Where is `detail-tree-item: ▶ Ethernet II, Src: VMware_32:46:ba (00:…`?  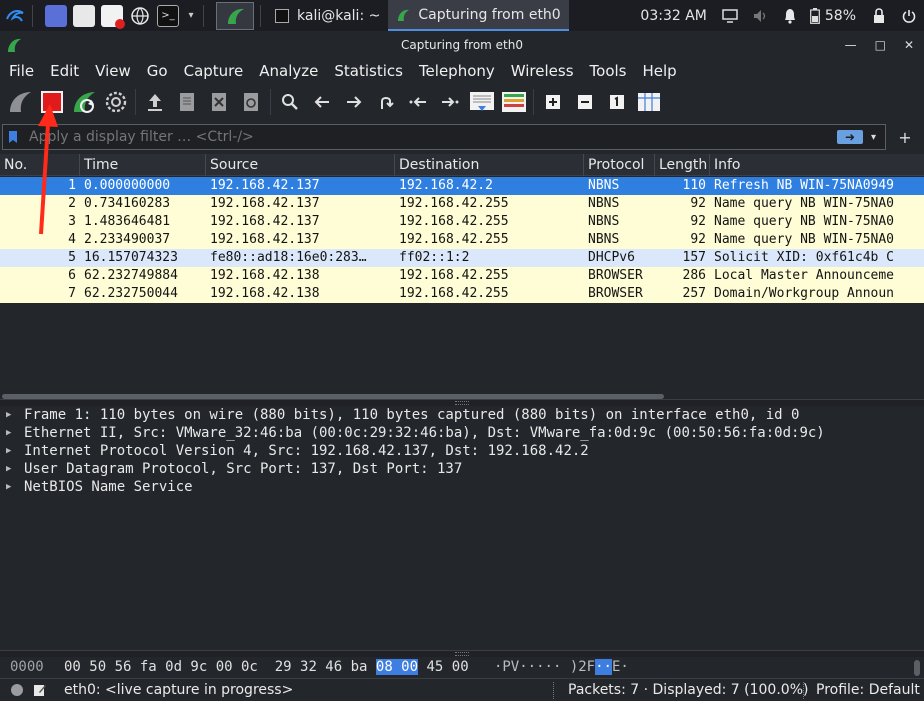
detail-tree-item: ▶ Ethernet II, Src: VMware_32:46:ba (00:… is located at coordinates (462, 433).